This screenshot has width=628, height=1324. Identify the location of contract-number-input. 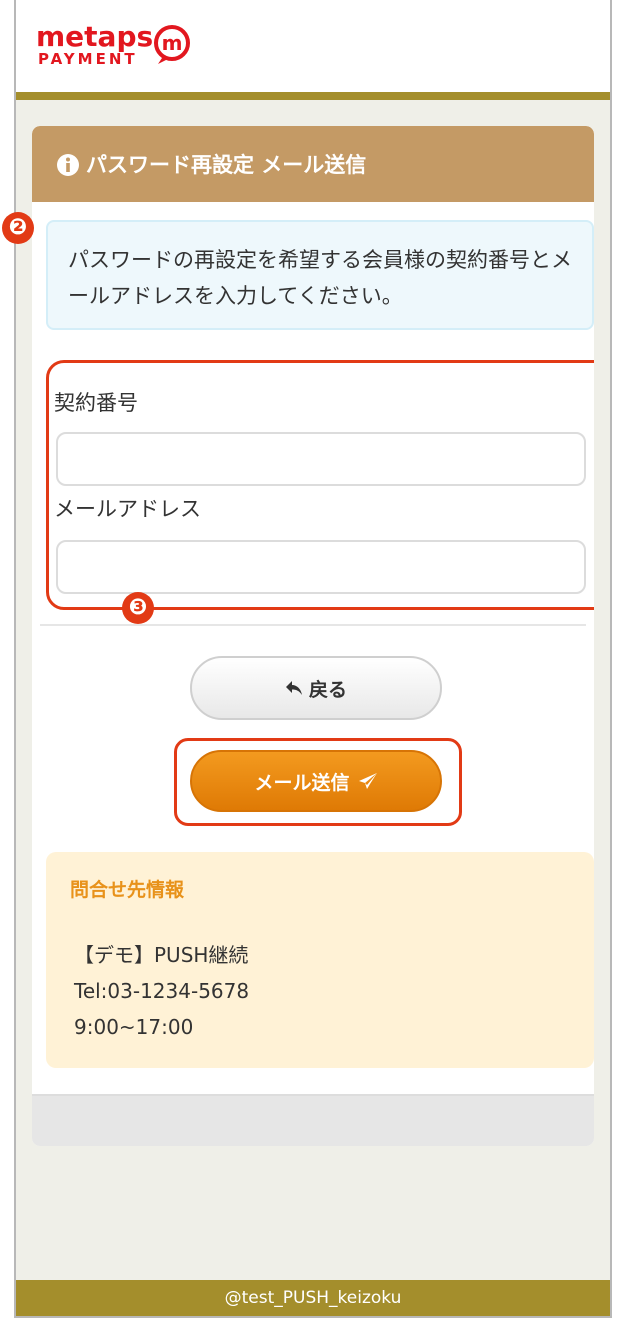
(321, 459).